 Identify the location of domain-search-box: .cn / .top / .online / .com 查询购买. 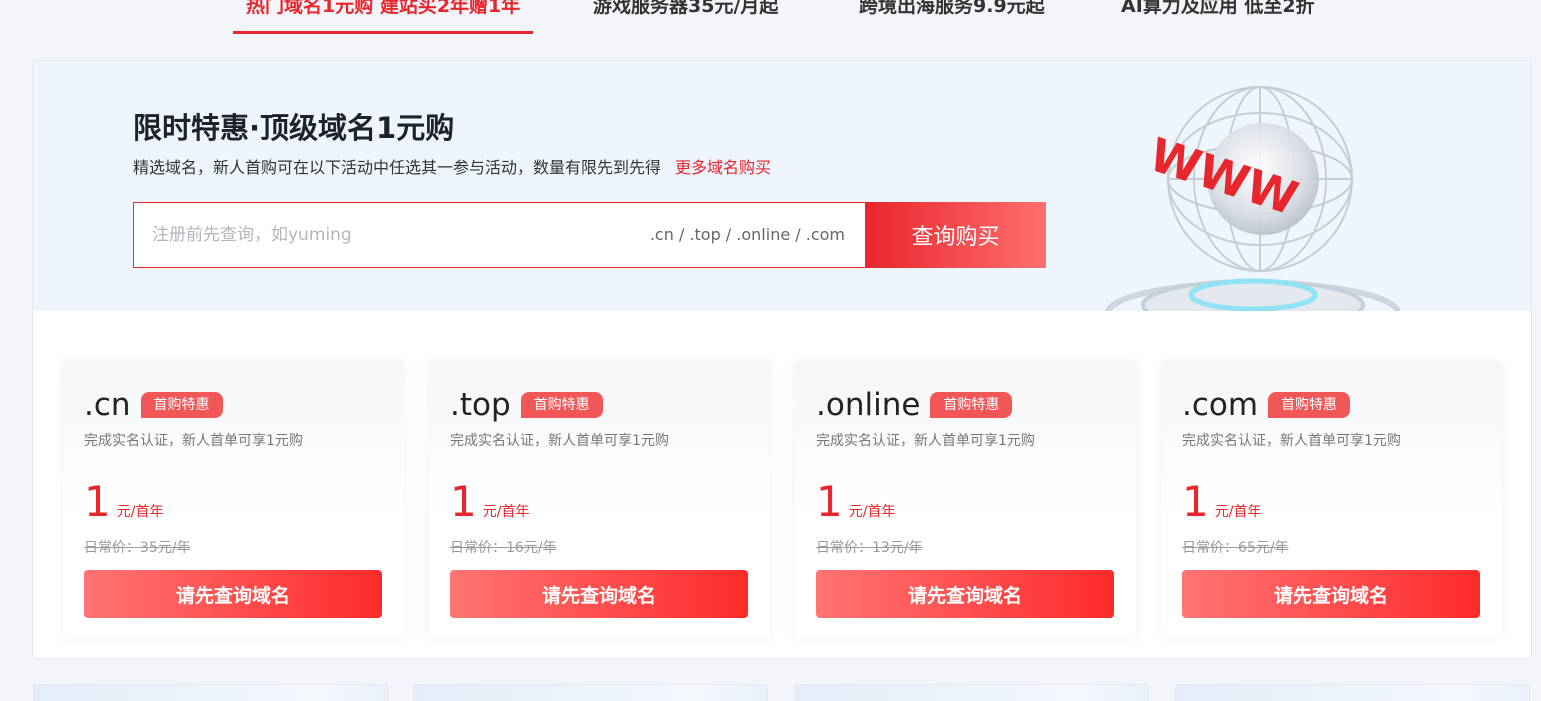
(589, 235).